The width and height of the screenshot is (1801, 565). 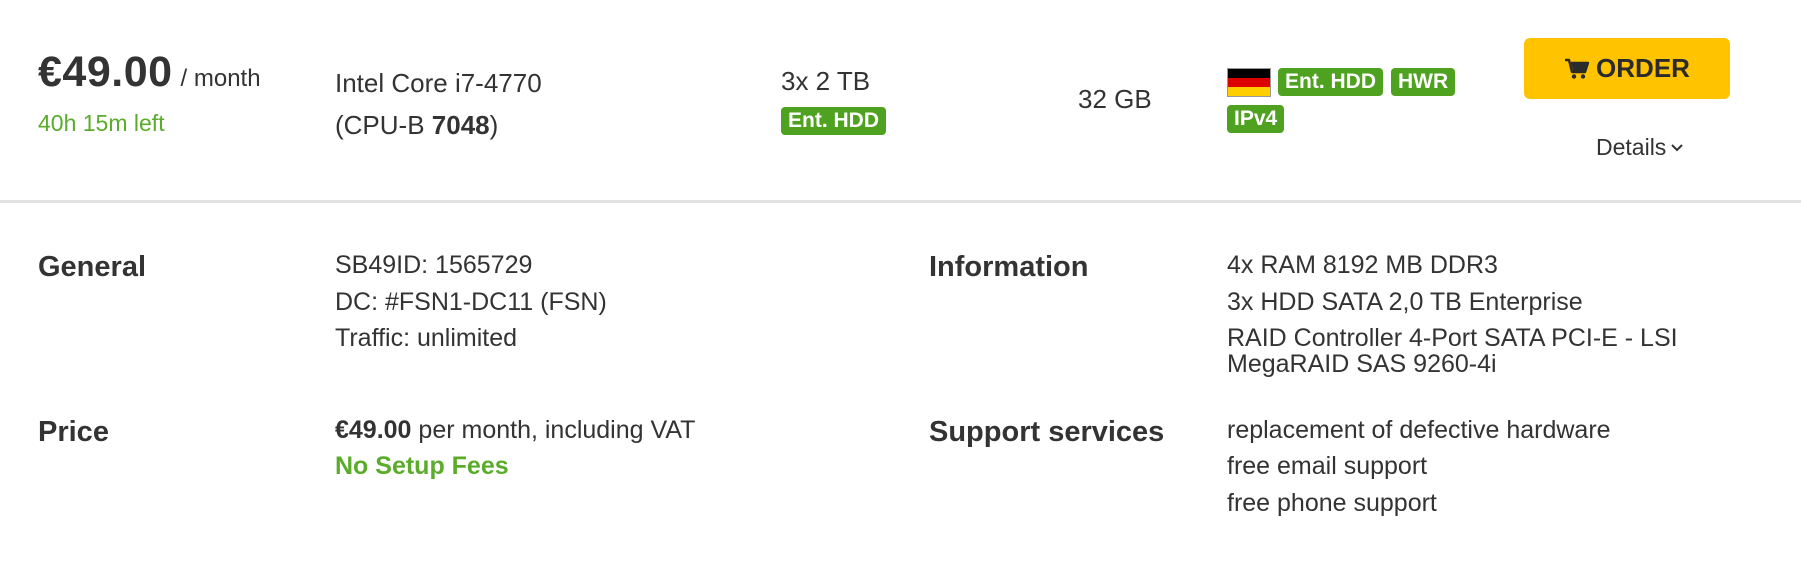 I want to click on order-button-label: ORDER, so click(x=1643, y=68).